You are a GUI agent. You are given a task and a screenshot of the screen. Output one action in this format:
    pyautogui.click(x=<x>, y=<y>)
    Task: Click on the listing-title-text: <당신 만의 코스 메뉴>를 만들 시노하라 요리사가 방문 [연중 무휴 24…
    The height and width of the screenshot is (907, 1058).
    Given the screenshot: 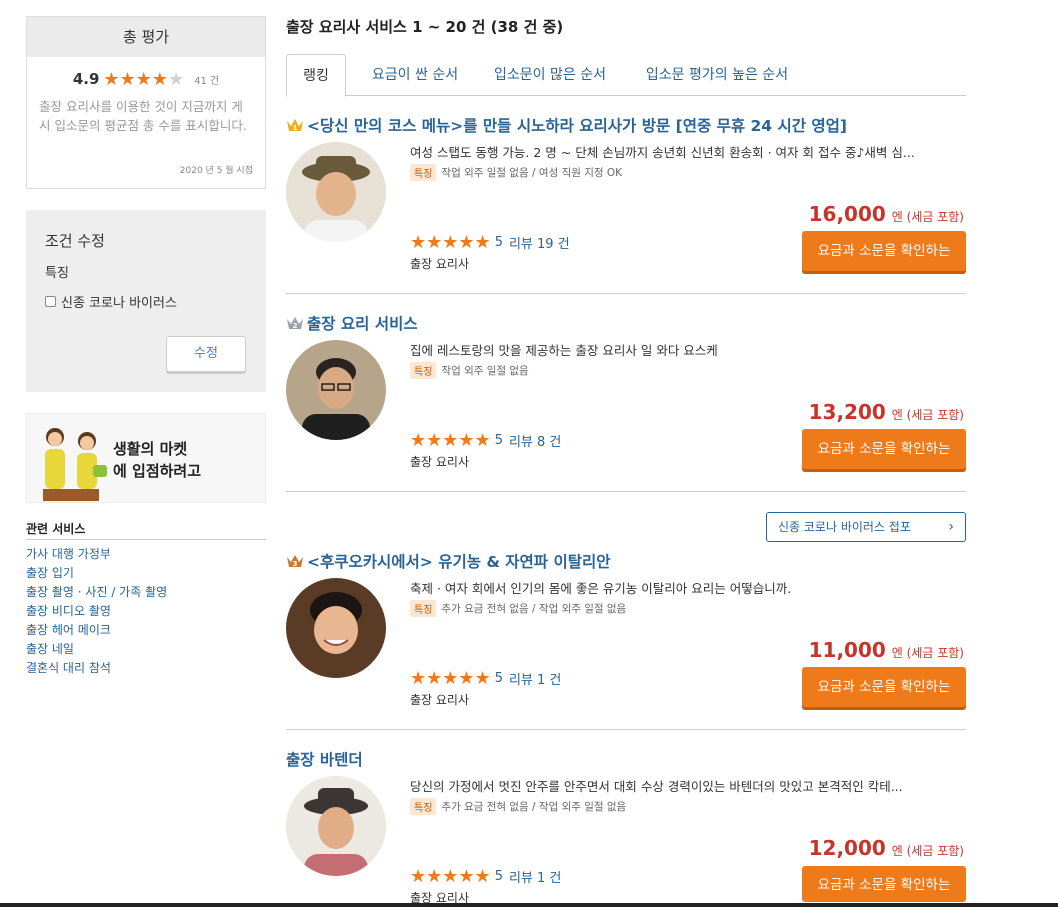 What is the action you would take?
    pyautogui.click(x=577, y=125)
    